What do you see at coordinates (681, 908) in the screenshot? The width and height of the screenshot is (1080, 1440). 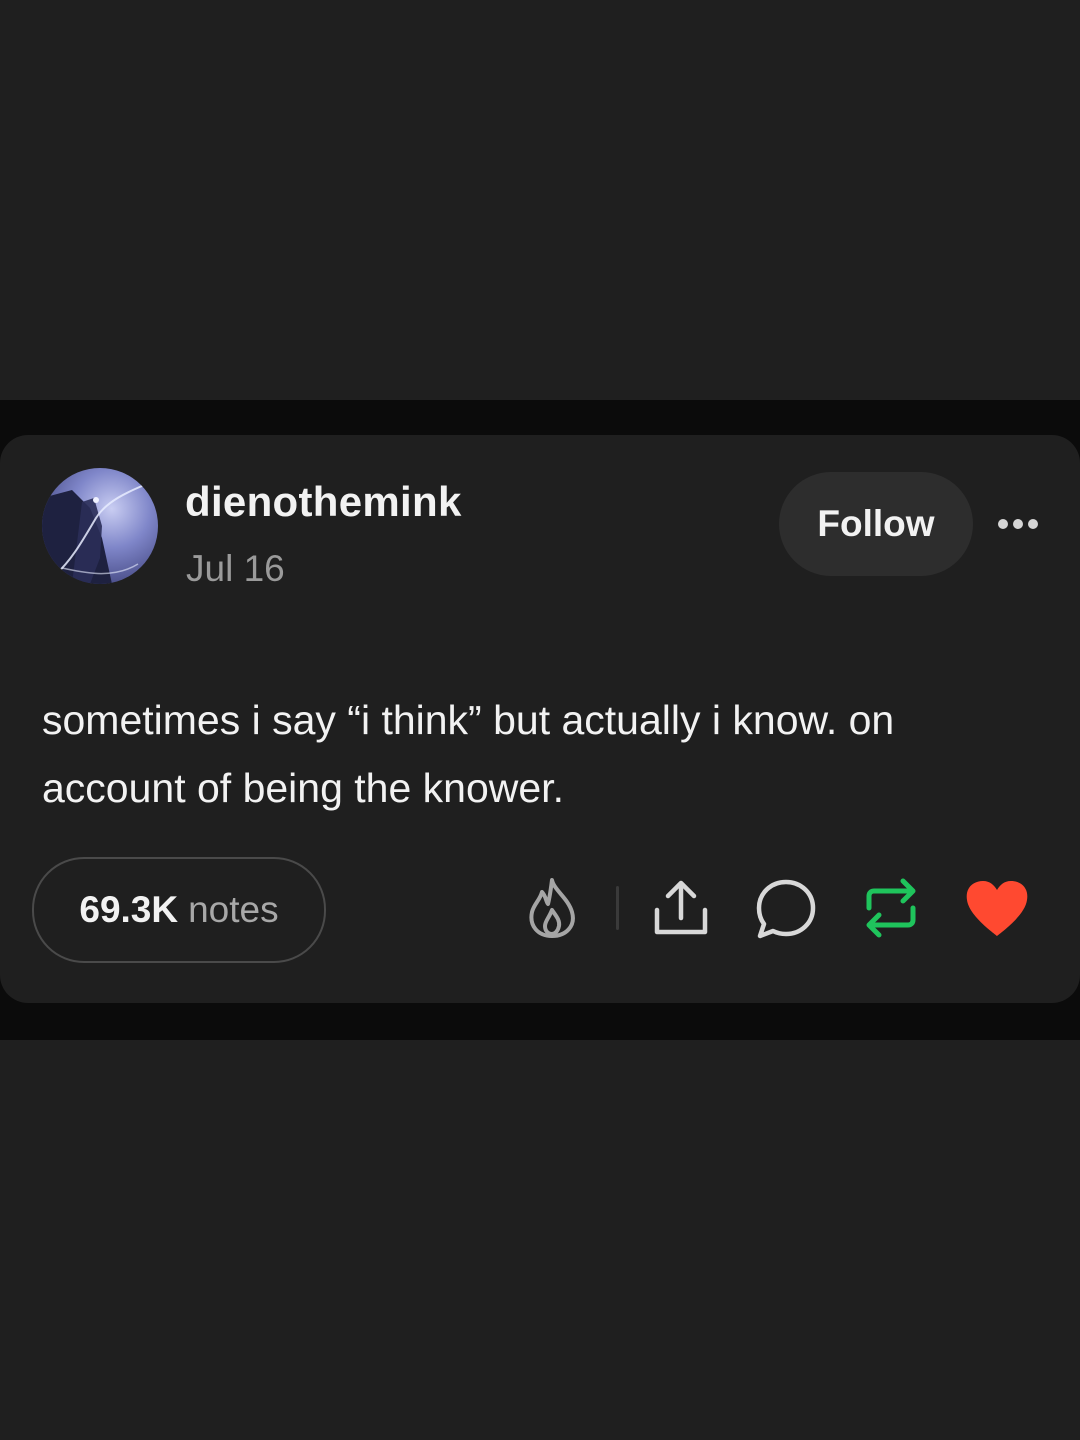 I see `share-icon` at bounding box center [681, 908].